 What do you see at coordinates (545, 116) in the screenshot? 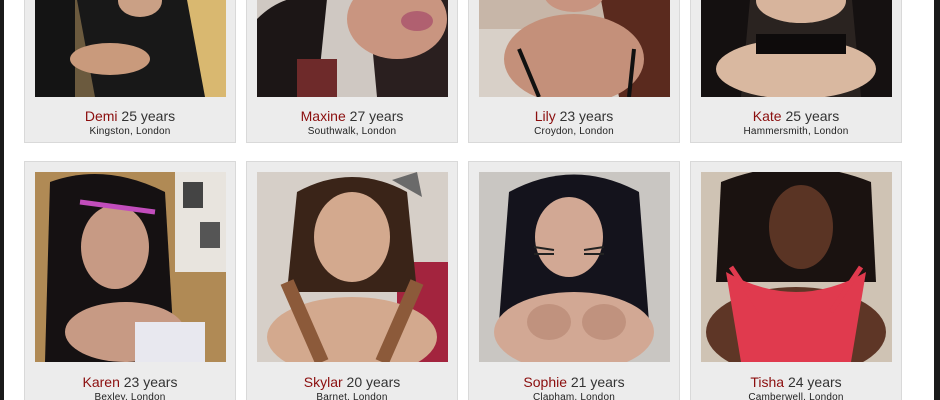
I see `profile-name: Lily` at bounding box center [545, 116].